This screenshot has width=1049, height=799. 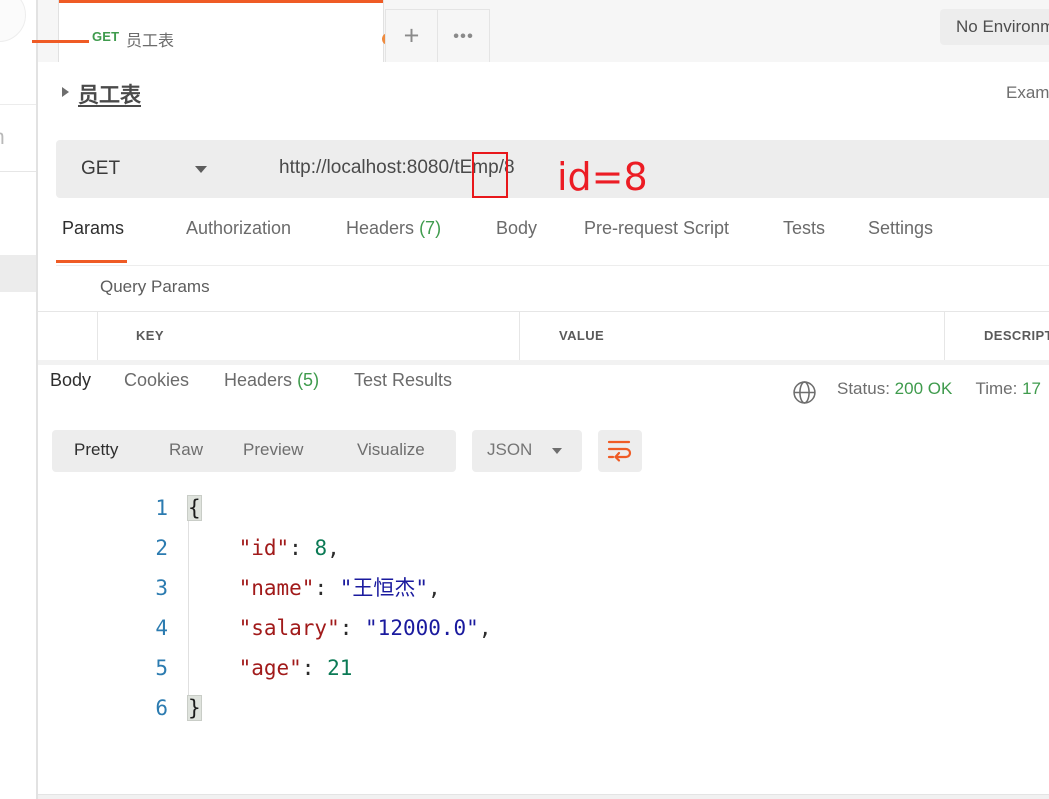 What do you see at coordinates (308, 380) in the screenshot?
I see `response-headers-count: (5)` at bounding box center [308, 380].